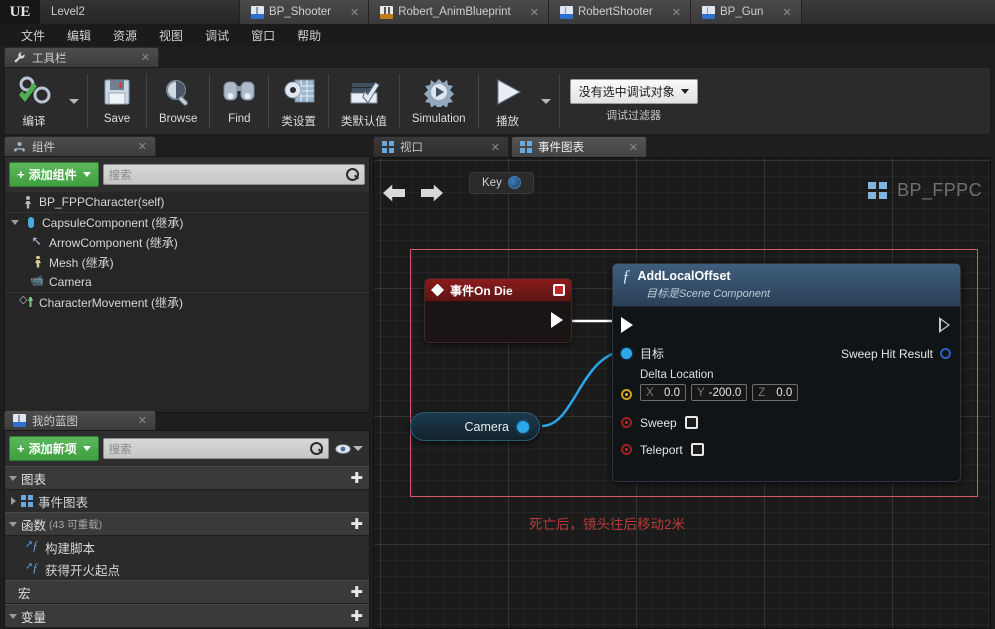 The width and height of the screenshot is (995, 629). What do you see at coordinates (54, 174) in the screenshot?
I see `add-component-button: + 添加组件` at bounding box center [54, 174].